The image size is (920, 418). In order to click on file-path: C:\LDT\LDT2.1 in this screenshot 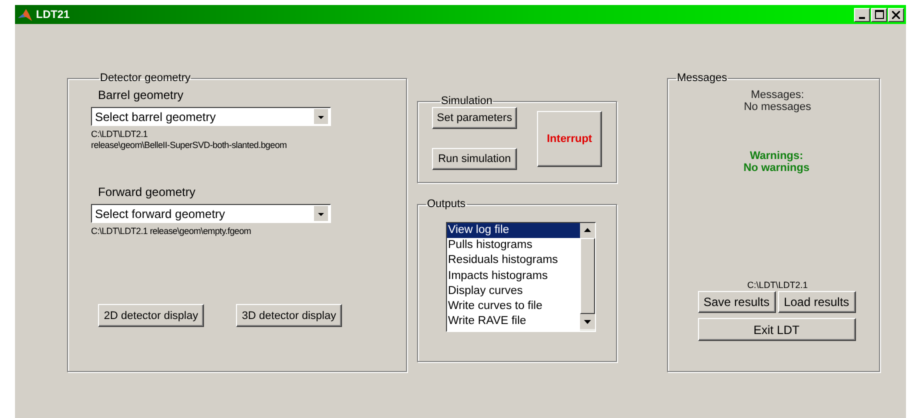, I will do `click(120, 134)`.